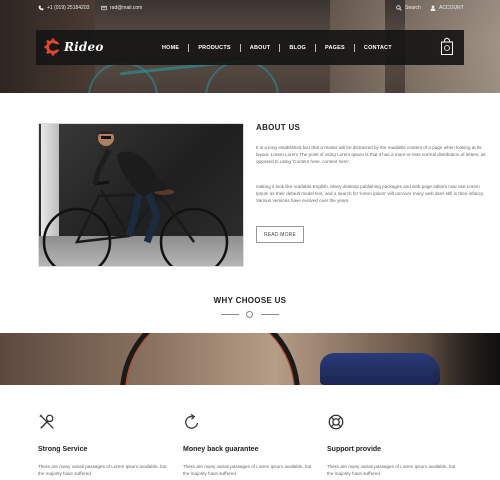  I want to click on phone-number: +1 (019) 25184203, so click(68, 8).